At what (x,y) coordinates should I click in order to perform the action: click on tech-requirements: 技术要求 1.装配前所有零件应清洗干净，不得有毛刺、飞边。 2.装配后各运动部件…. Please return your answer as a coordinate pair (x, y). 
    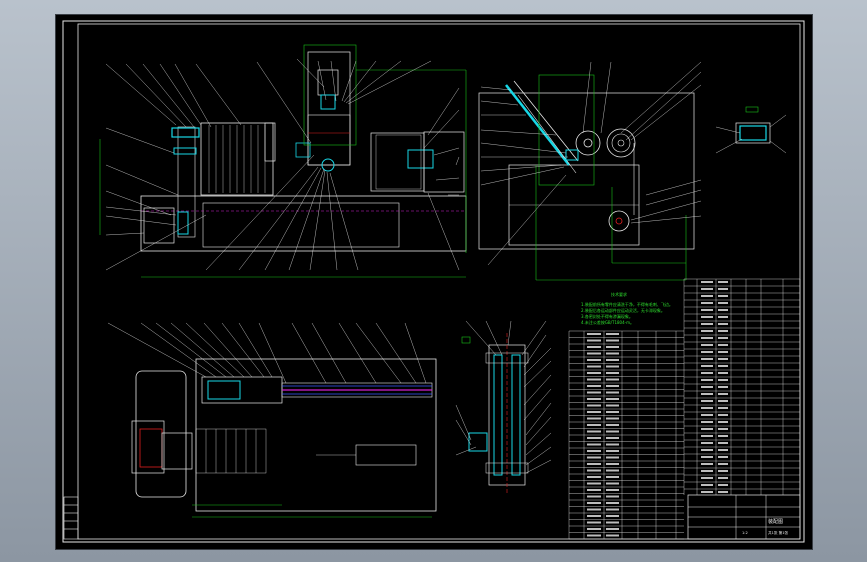
    Looking at the image, I should click on (627, 308).